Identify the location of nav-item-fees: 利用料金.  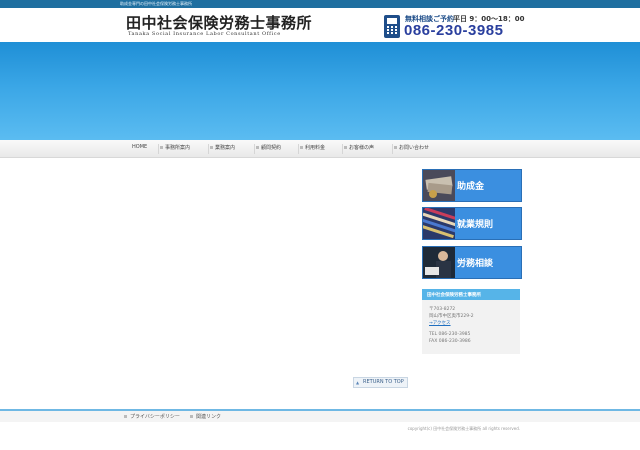
(311, 149).